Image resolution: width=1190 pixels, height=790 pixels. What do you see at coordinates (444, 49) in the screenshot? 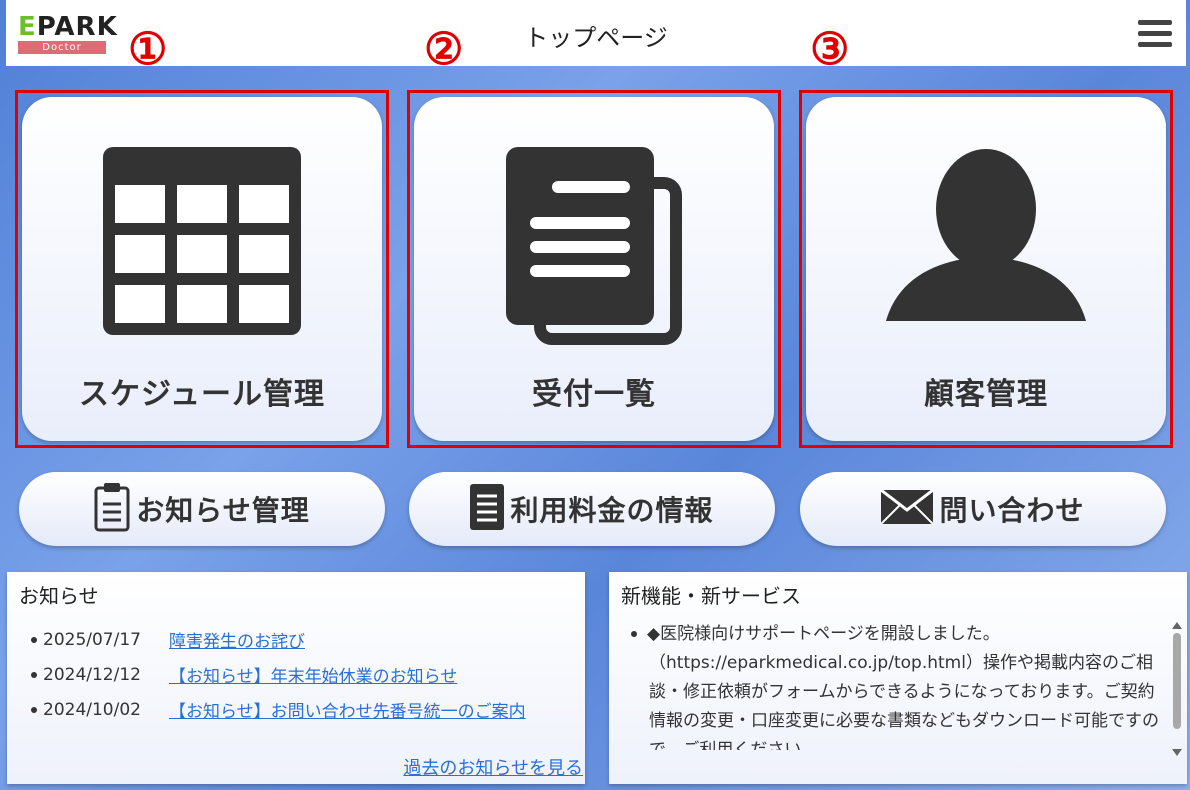
I see `callout-number-2: ②` at bounding box center [444, 49].